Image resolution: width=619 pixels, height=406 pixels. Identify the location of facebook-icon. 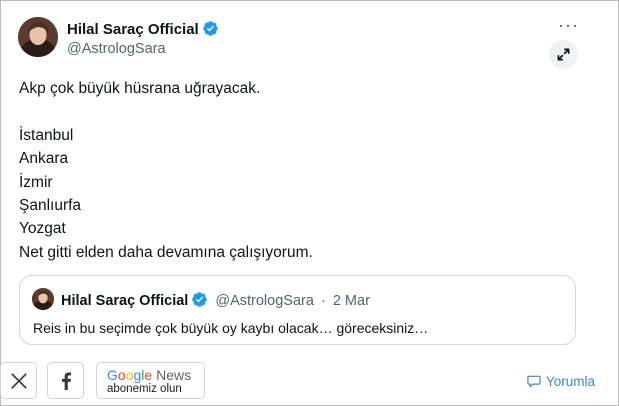
(66, 380).